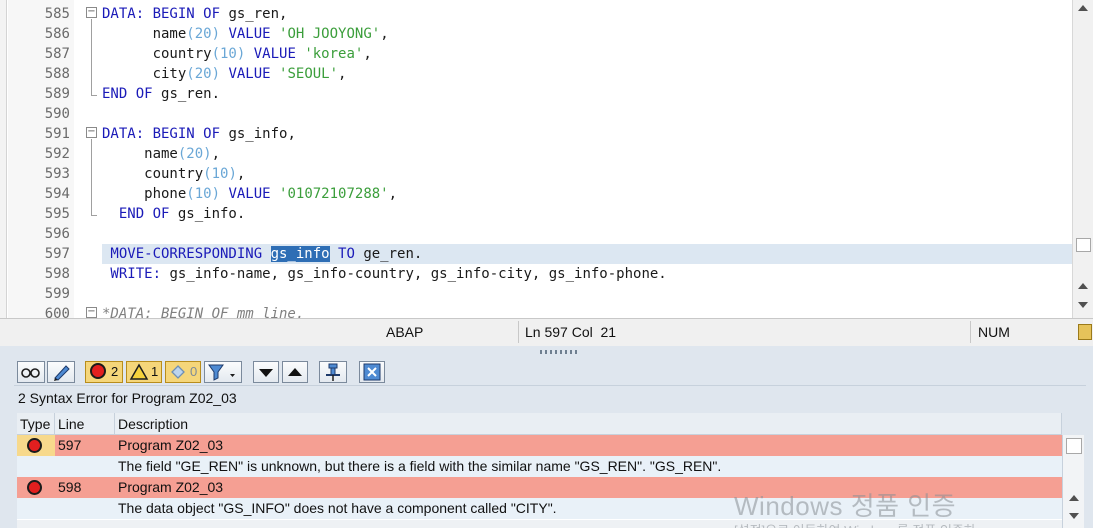 This screenshot has width=1093, height=528. I want to click on line-number-text: 585, so click(57, 14).